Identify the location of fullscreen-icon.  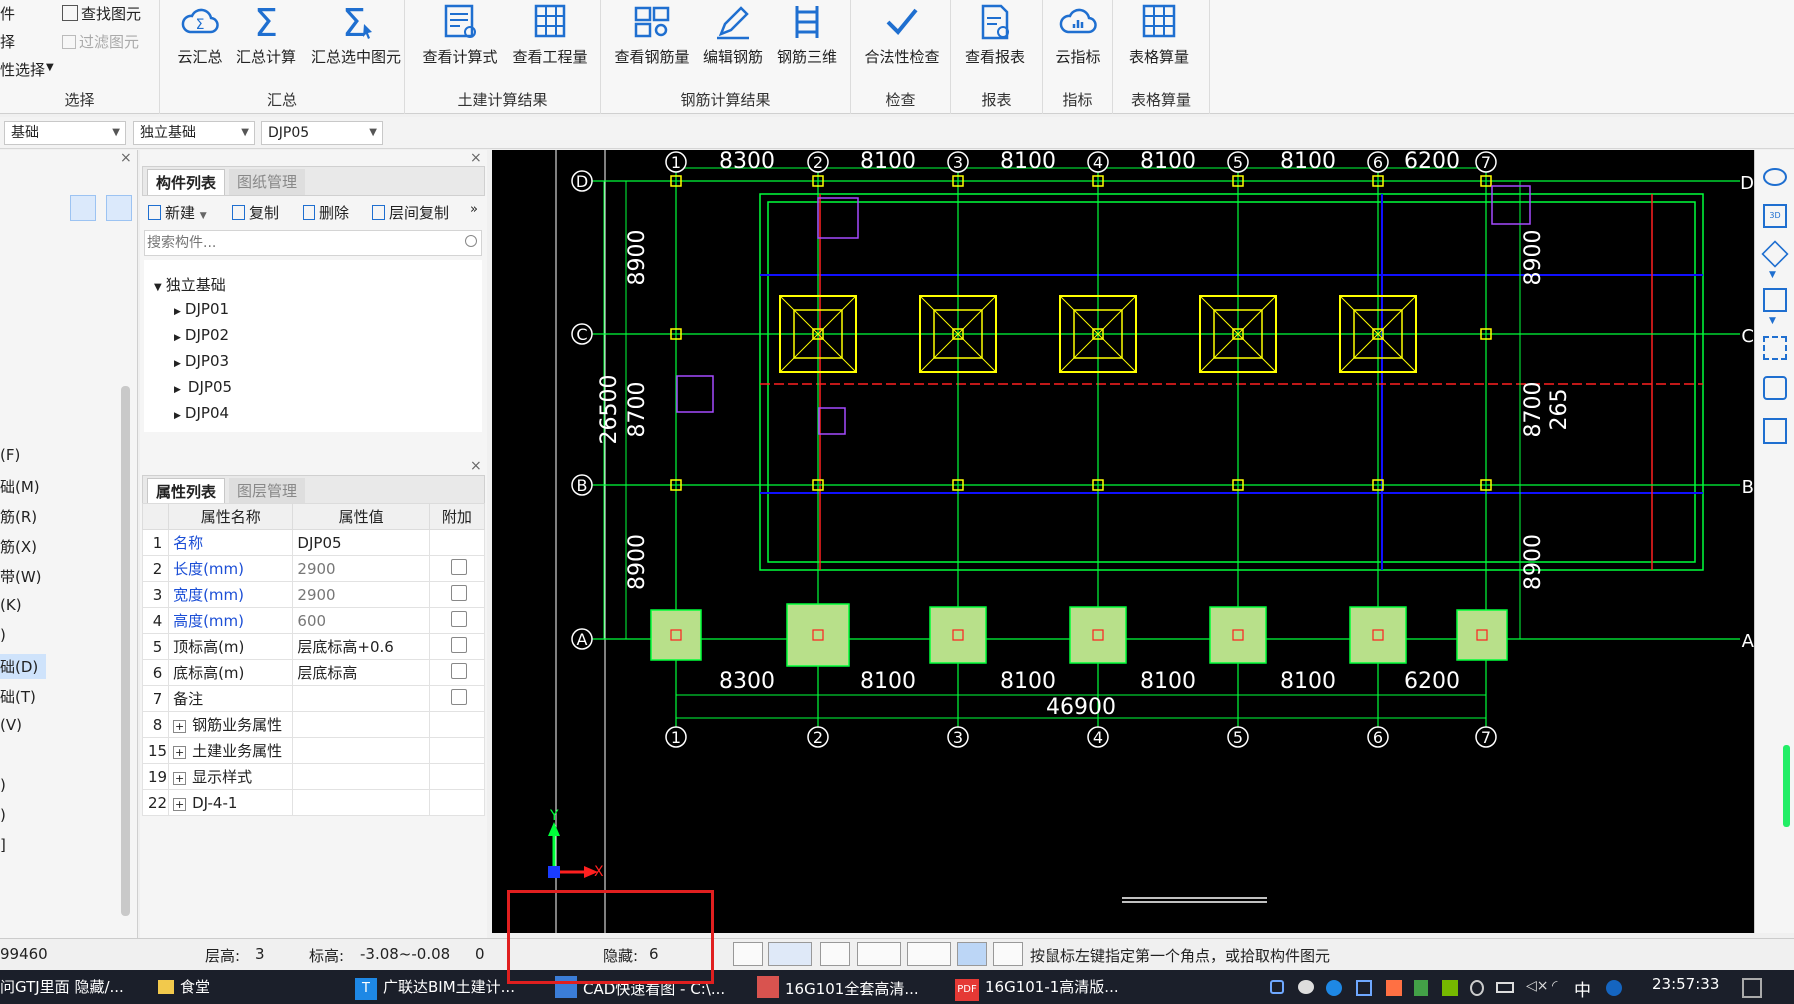
(1775, 348).